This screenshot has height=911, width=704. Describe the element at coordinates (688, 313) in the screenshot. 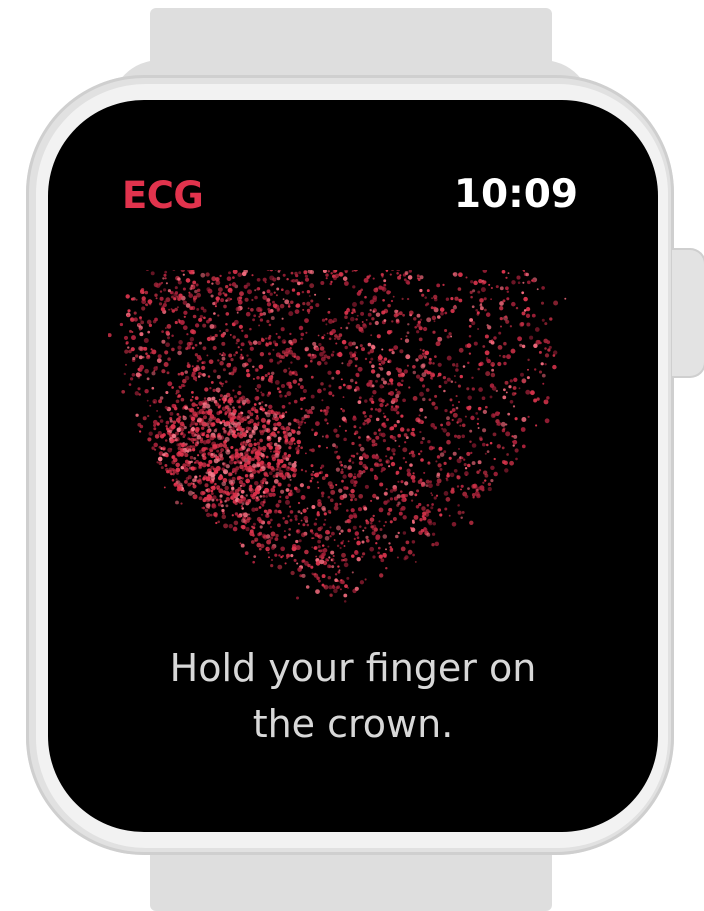

I see `digital-crown` at that location.